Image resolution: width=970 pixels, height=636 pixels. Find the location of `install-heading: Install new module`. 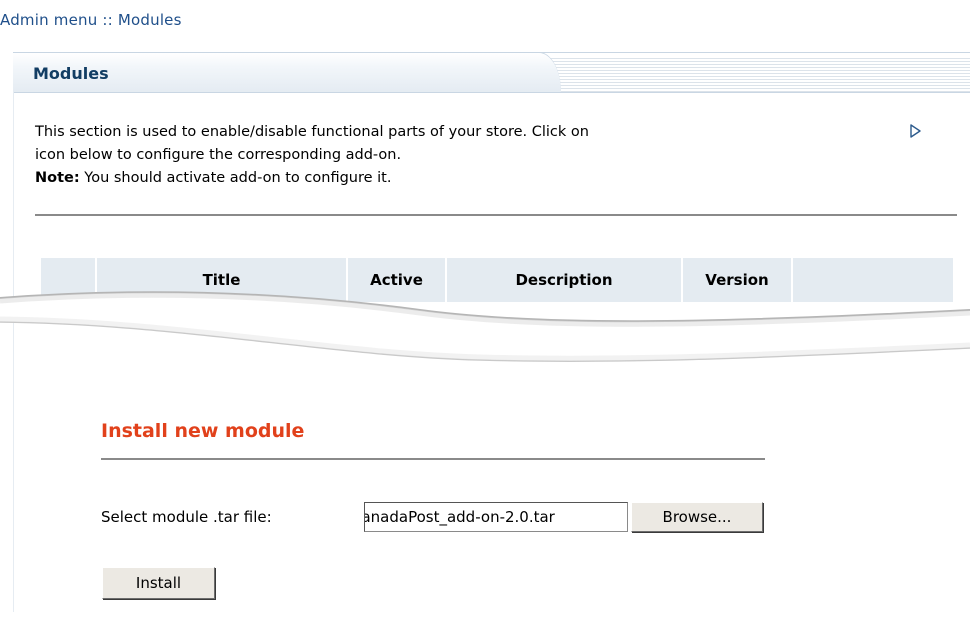

install-heading: Install new module is located at coordinates (203, 431).